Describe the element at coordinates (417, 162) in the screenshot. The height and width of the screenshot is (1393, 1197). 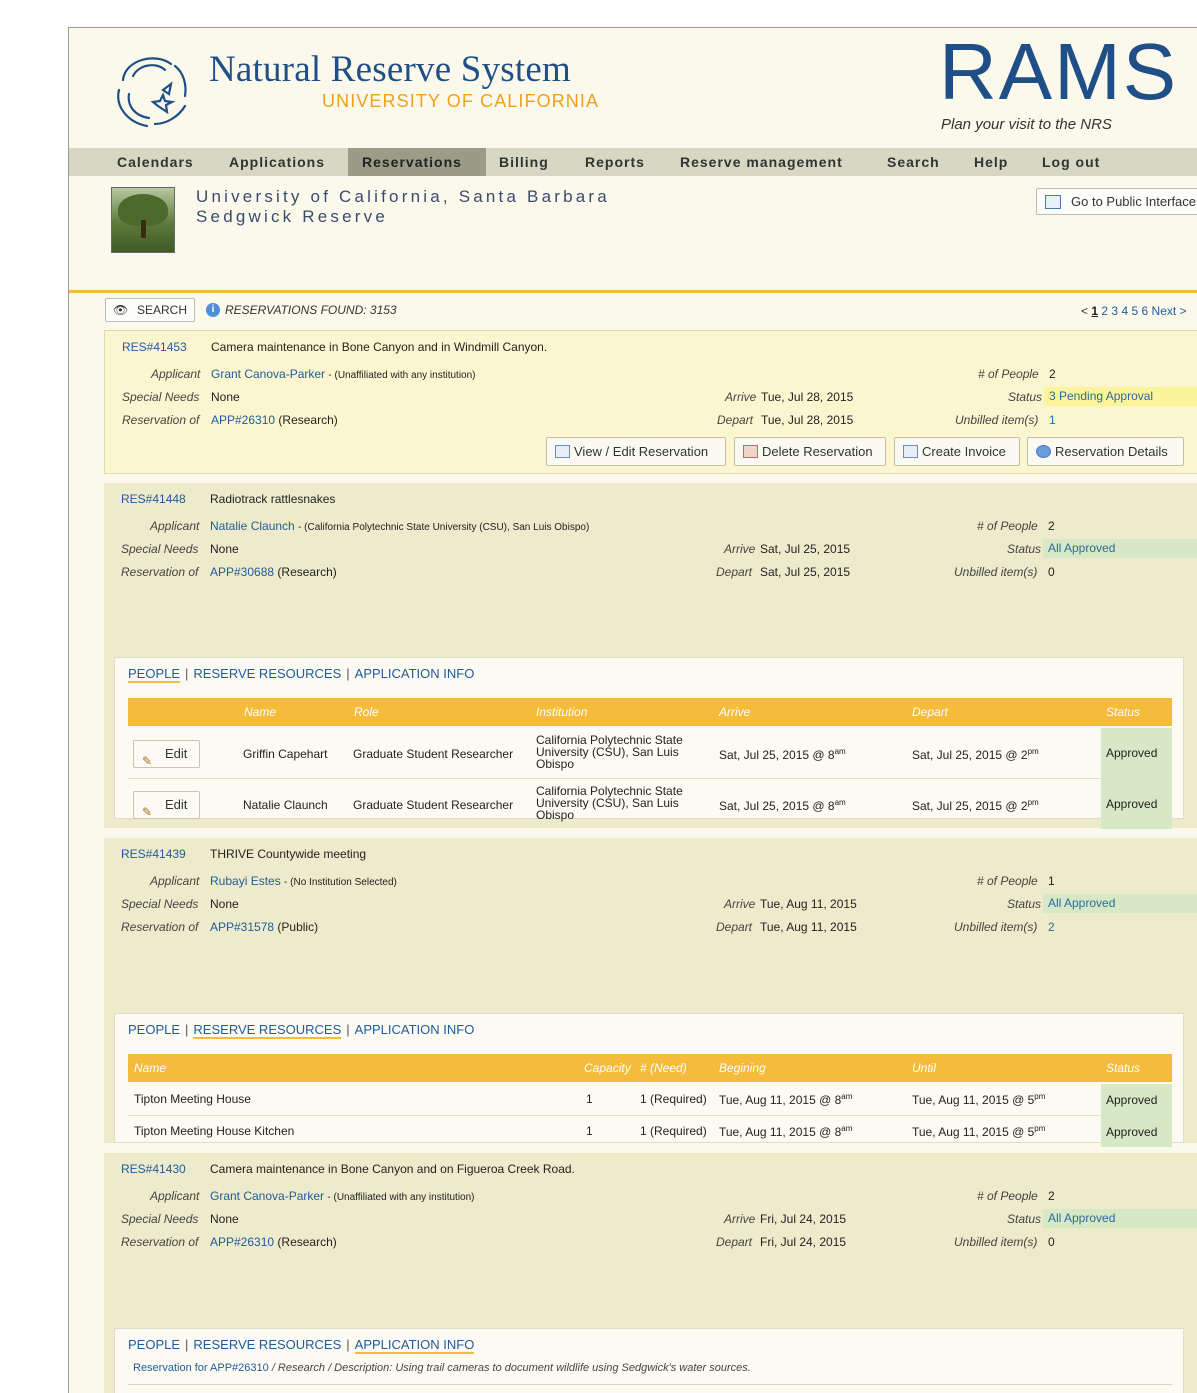
I see `nav-reservations: Reservations` at that location.